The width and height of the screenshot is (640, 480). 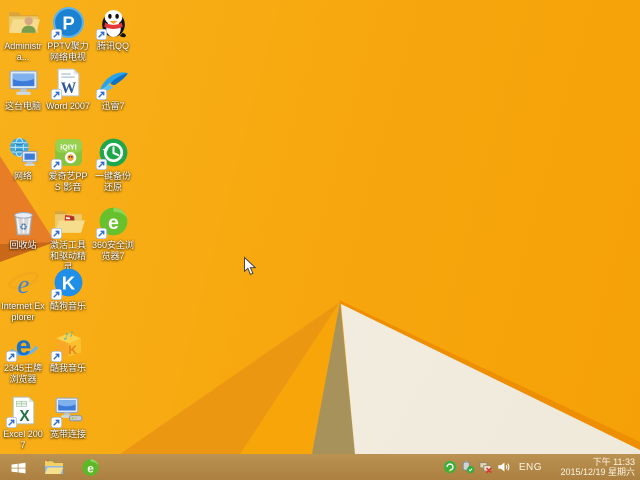 I want to click on taskbar-360-browser-button: e, so click(x=90, y=467).